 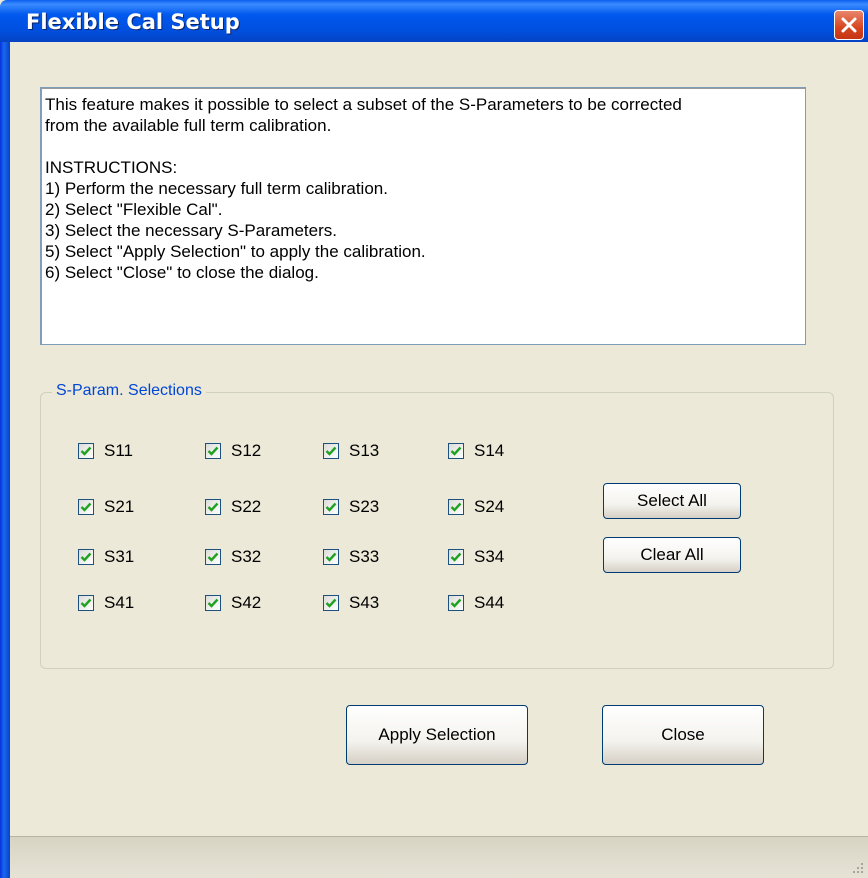 I want to click on checkbox-s22: S22, so click(x=233, y=507).